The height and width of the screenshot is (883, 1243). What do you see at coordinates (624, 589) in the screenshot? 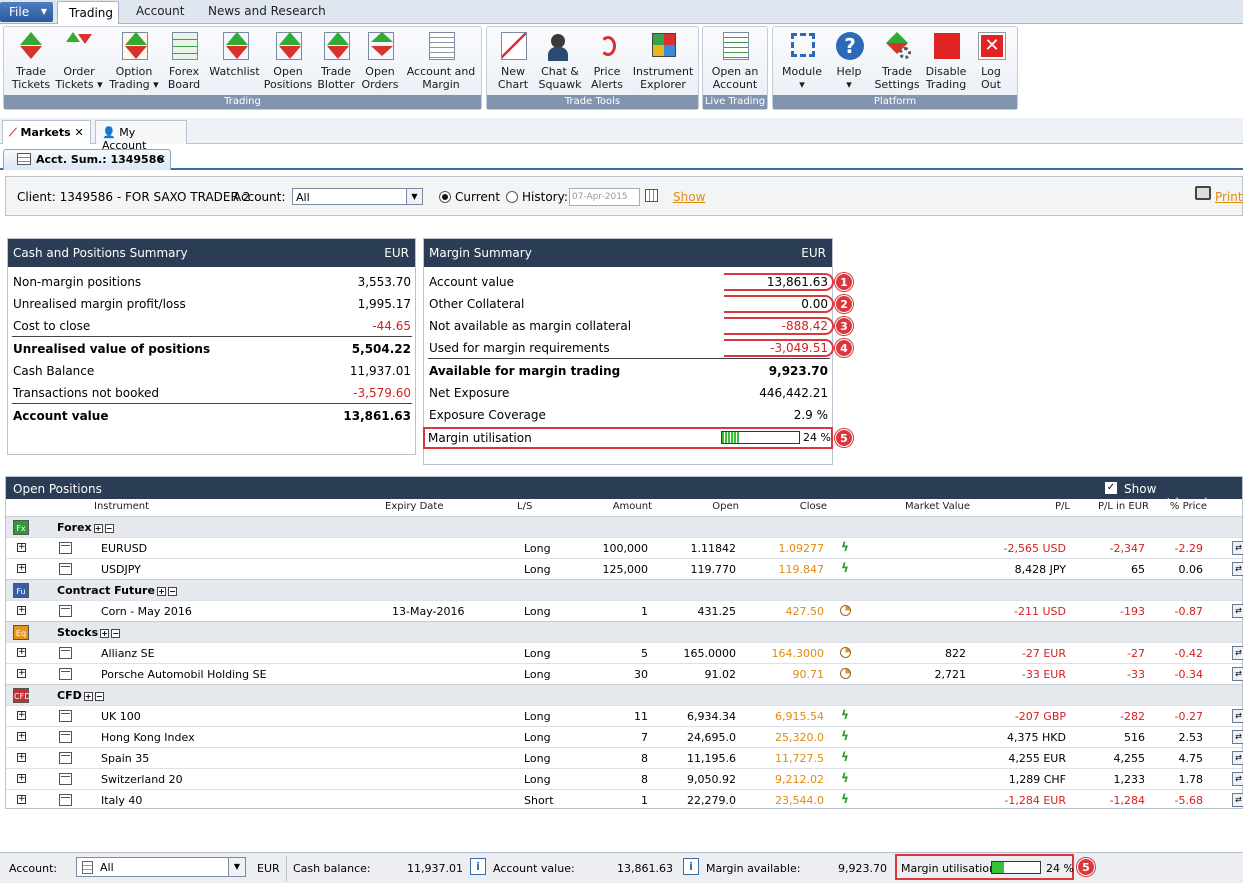
I see `group-row: Fu Contract Future + −` at bounding box center [624, 589].